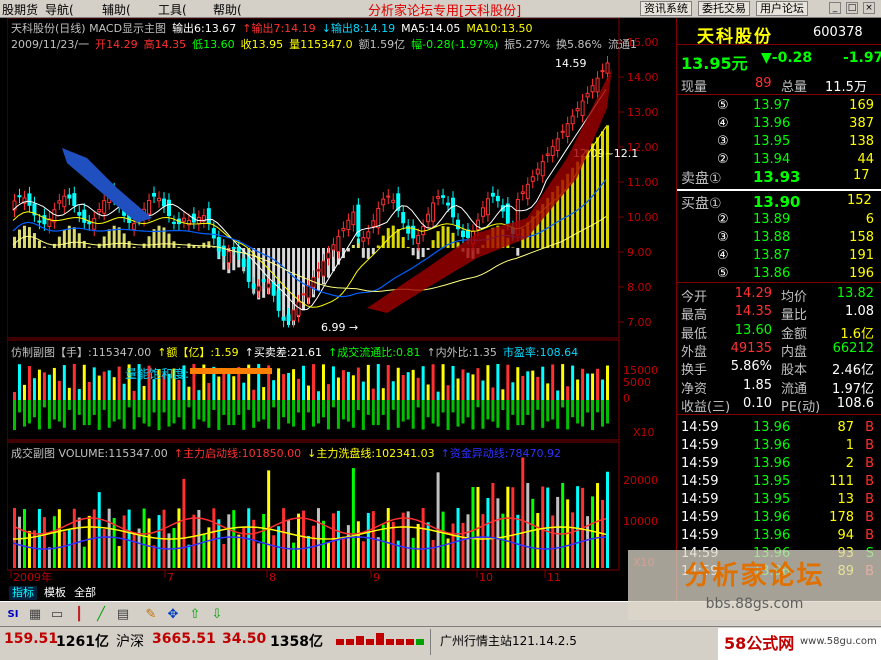 This screenshot has width=881, height=660. What do you see at coordinates (59, 9) in the screenshot?
I see `menu-navigate: 导航(` at bounding box center [59, 9].